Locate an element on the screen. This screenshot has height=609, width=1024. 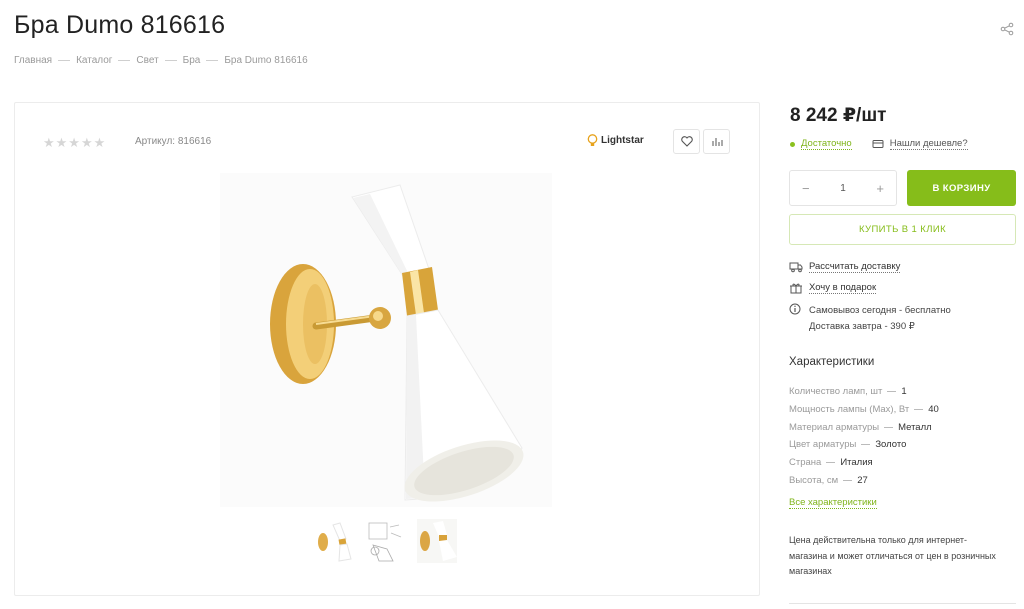
gift-link: Хочу в подарок is located at coordinates (833, 288).